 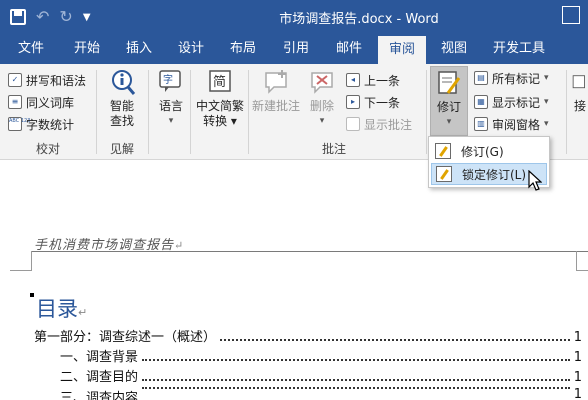 I want to click on toc-entry-text: 一、调查背景, so click(x=99, y=357).